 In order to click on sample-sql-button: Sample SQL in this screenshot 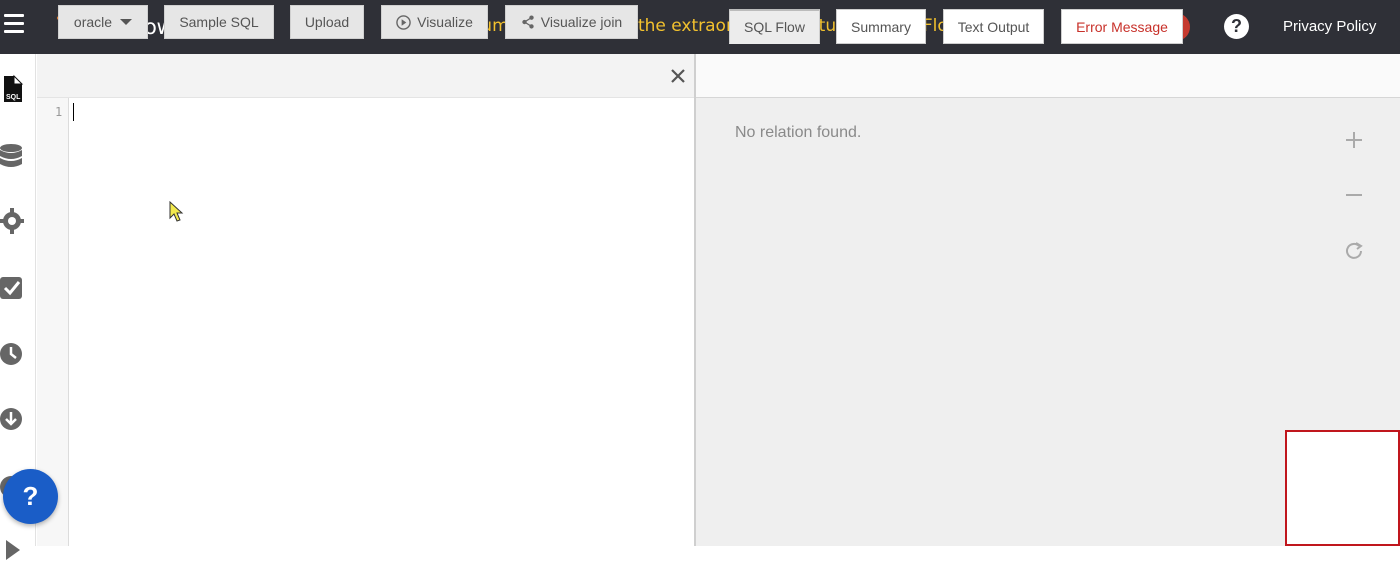, I will do `click(219, 22)`.